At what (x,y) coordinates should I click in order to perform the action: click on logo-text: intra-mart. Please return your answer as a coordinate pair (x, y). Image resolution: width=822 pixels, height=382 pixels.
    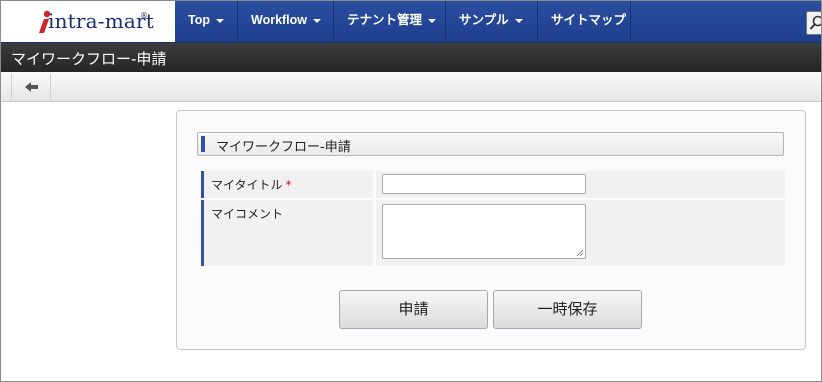
    Looking at the image, I should click on (101, 21).